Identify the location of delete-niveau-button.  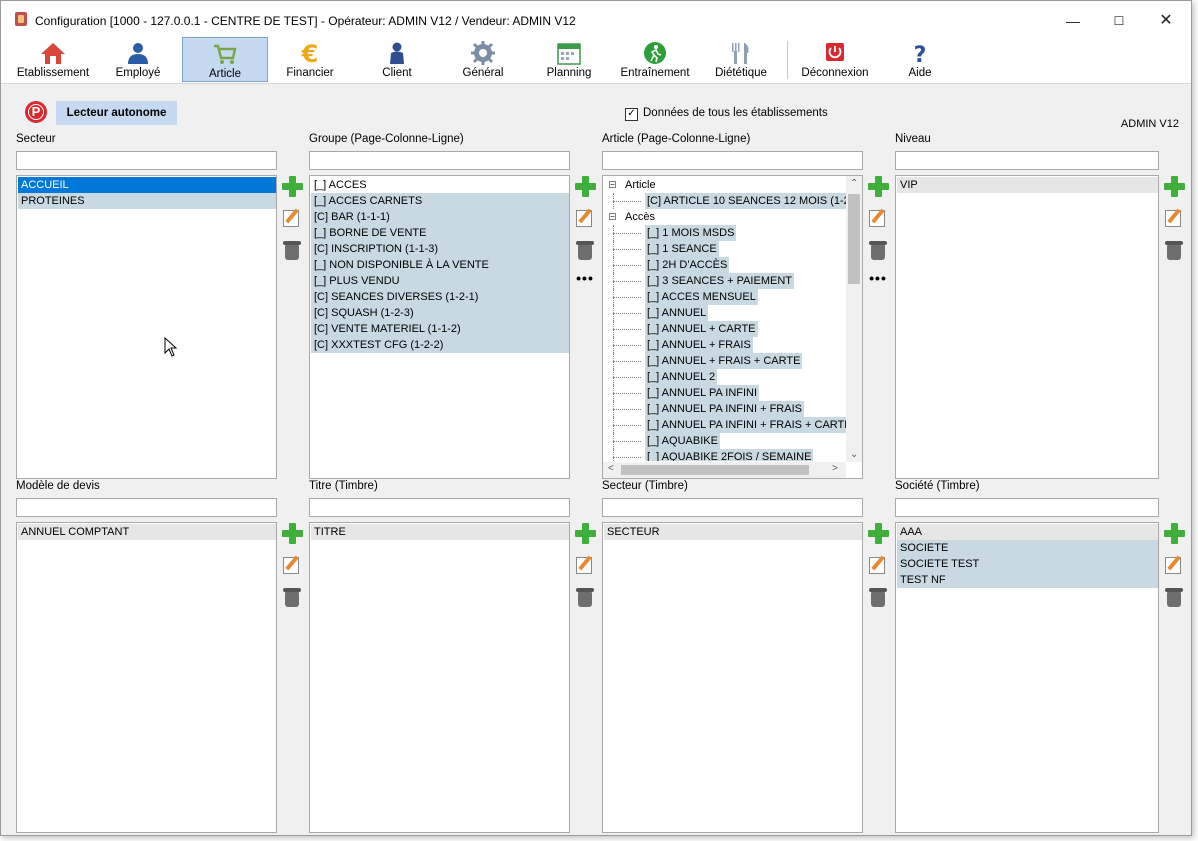
(1174, 250).